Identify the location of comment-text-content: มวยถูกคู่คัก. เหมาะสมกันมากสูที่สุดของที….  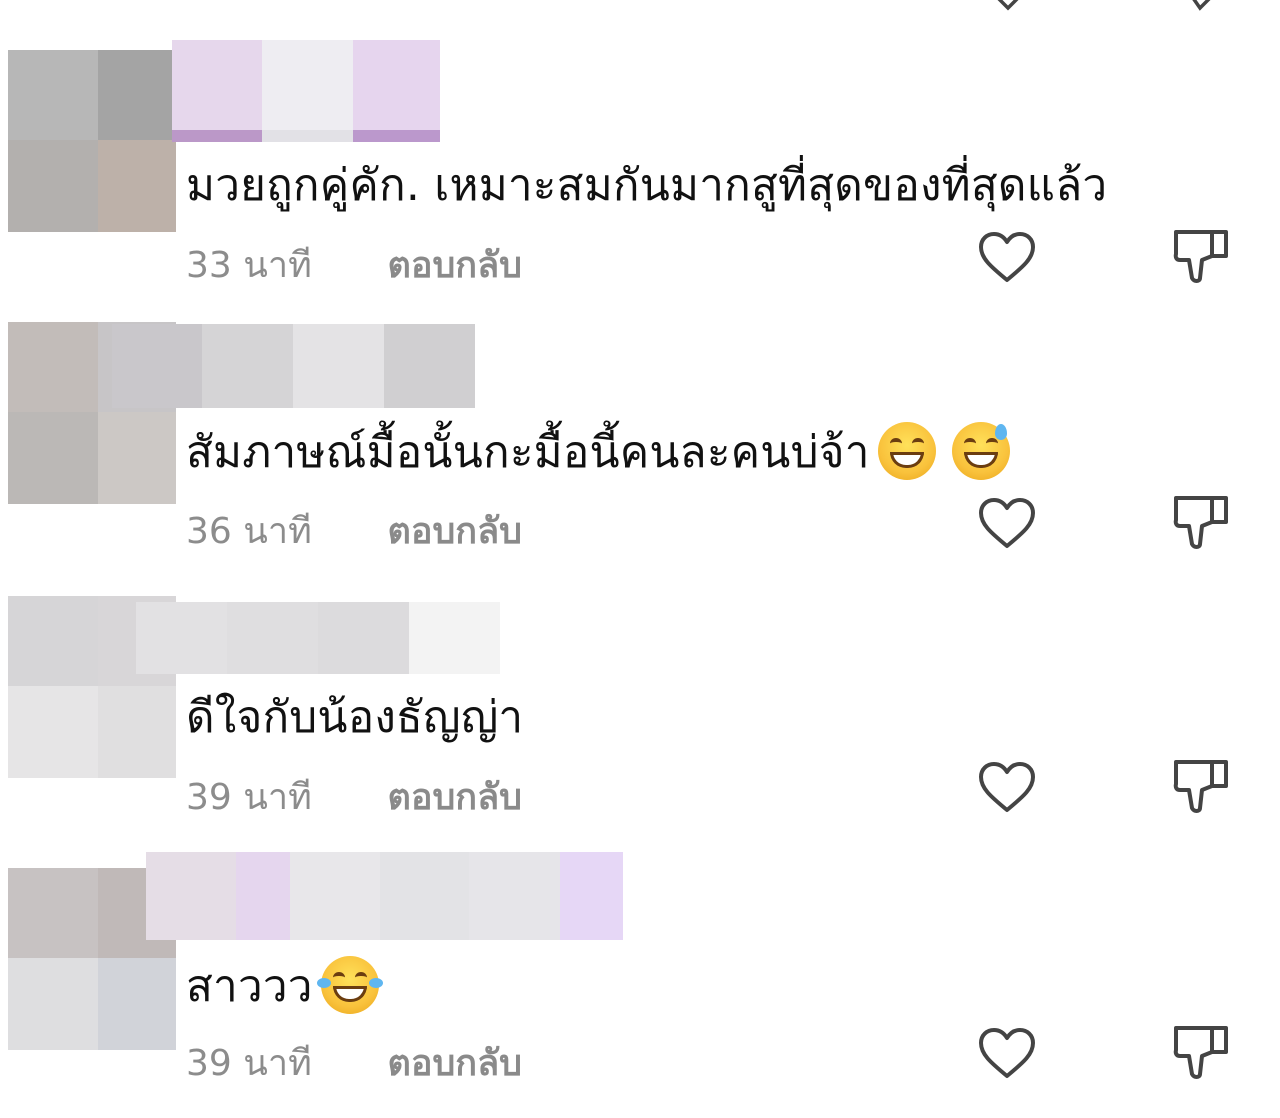
(647, 185).